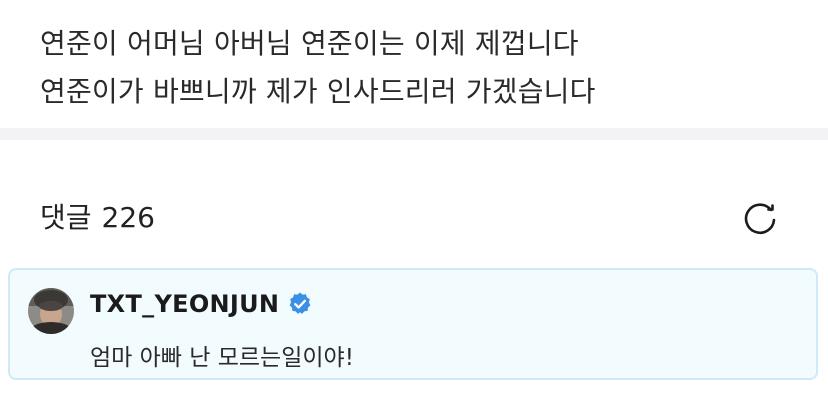 The image size is (828, 404). What do you see at coordinates (66, 217) in the screenshot?
I see `comments-label: 댓글` at bounding box center [66, 217].